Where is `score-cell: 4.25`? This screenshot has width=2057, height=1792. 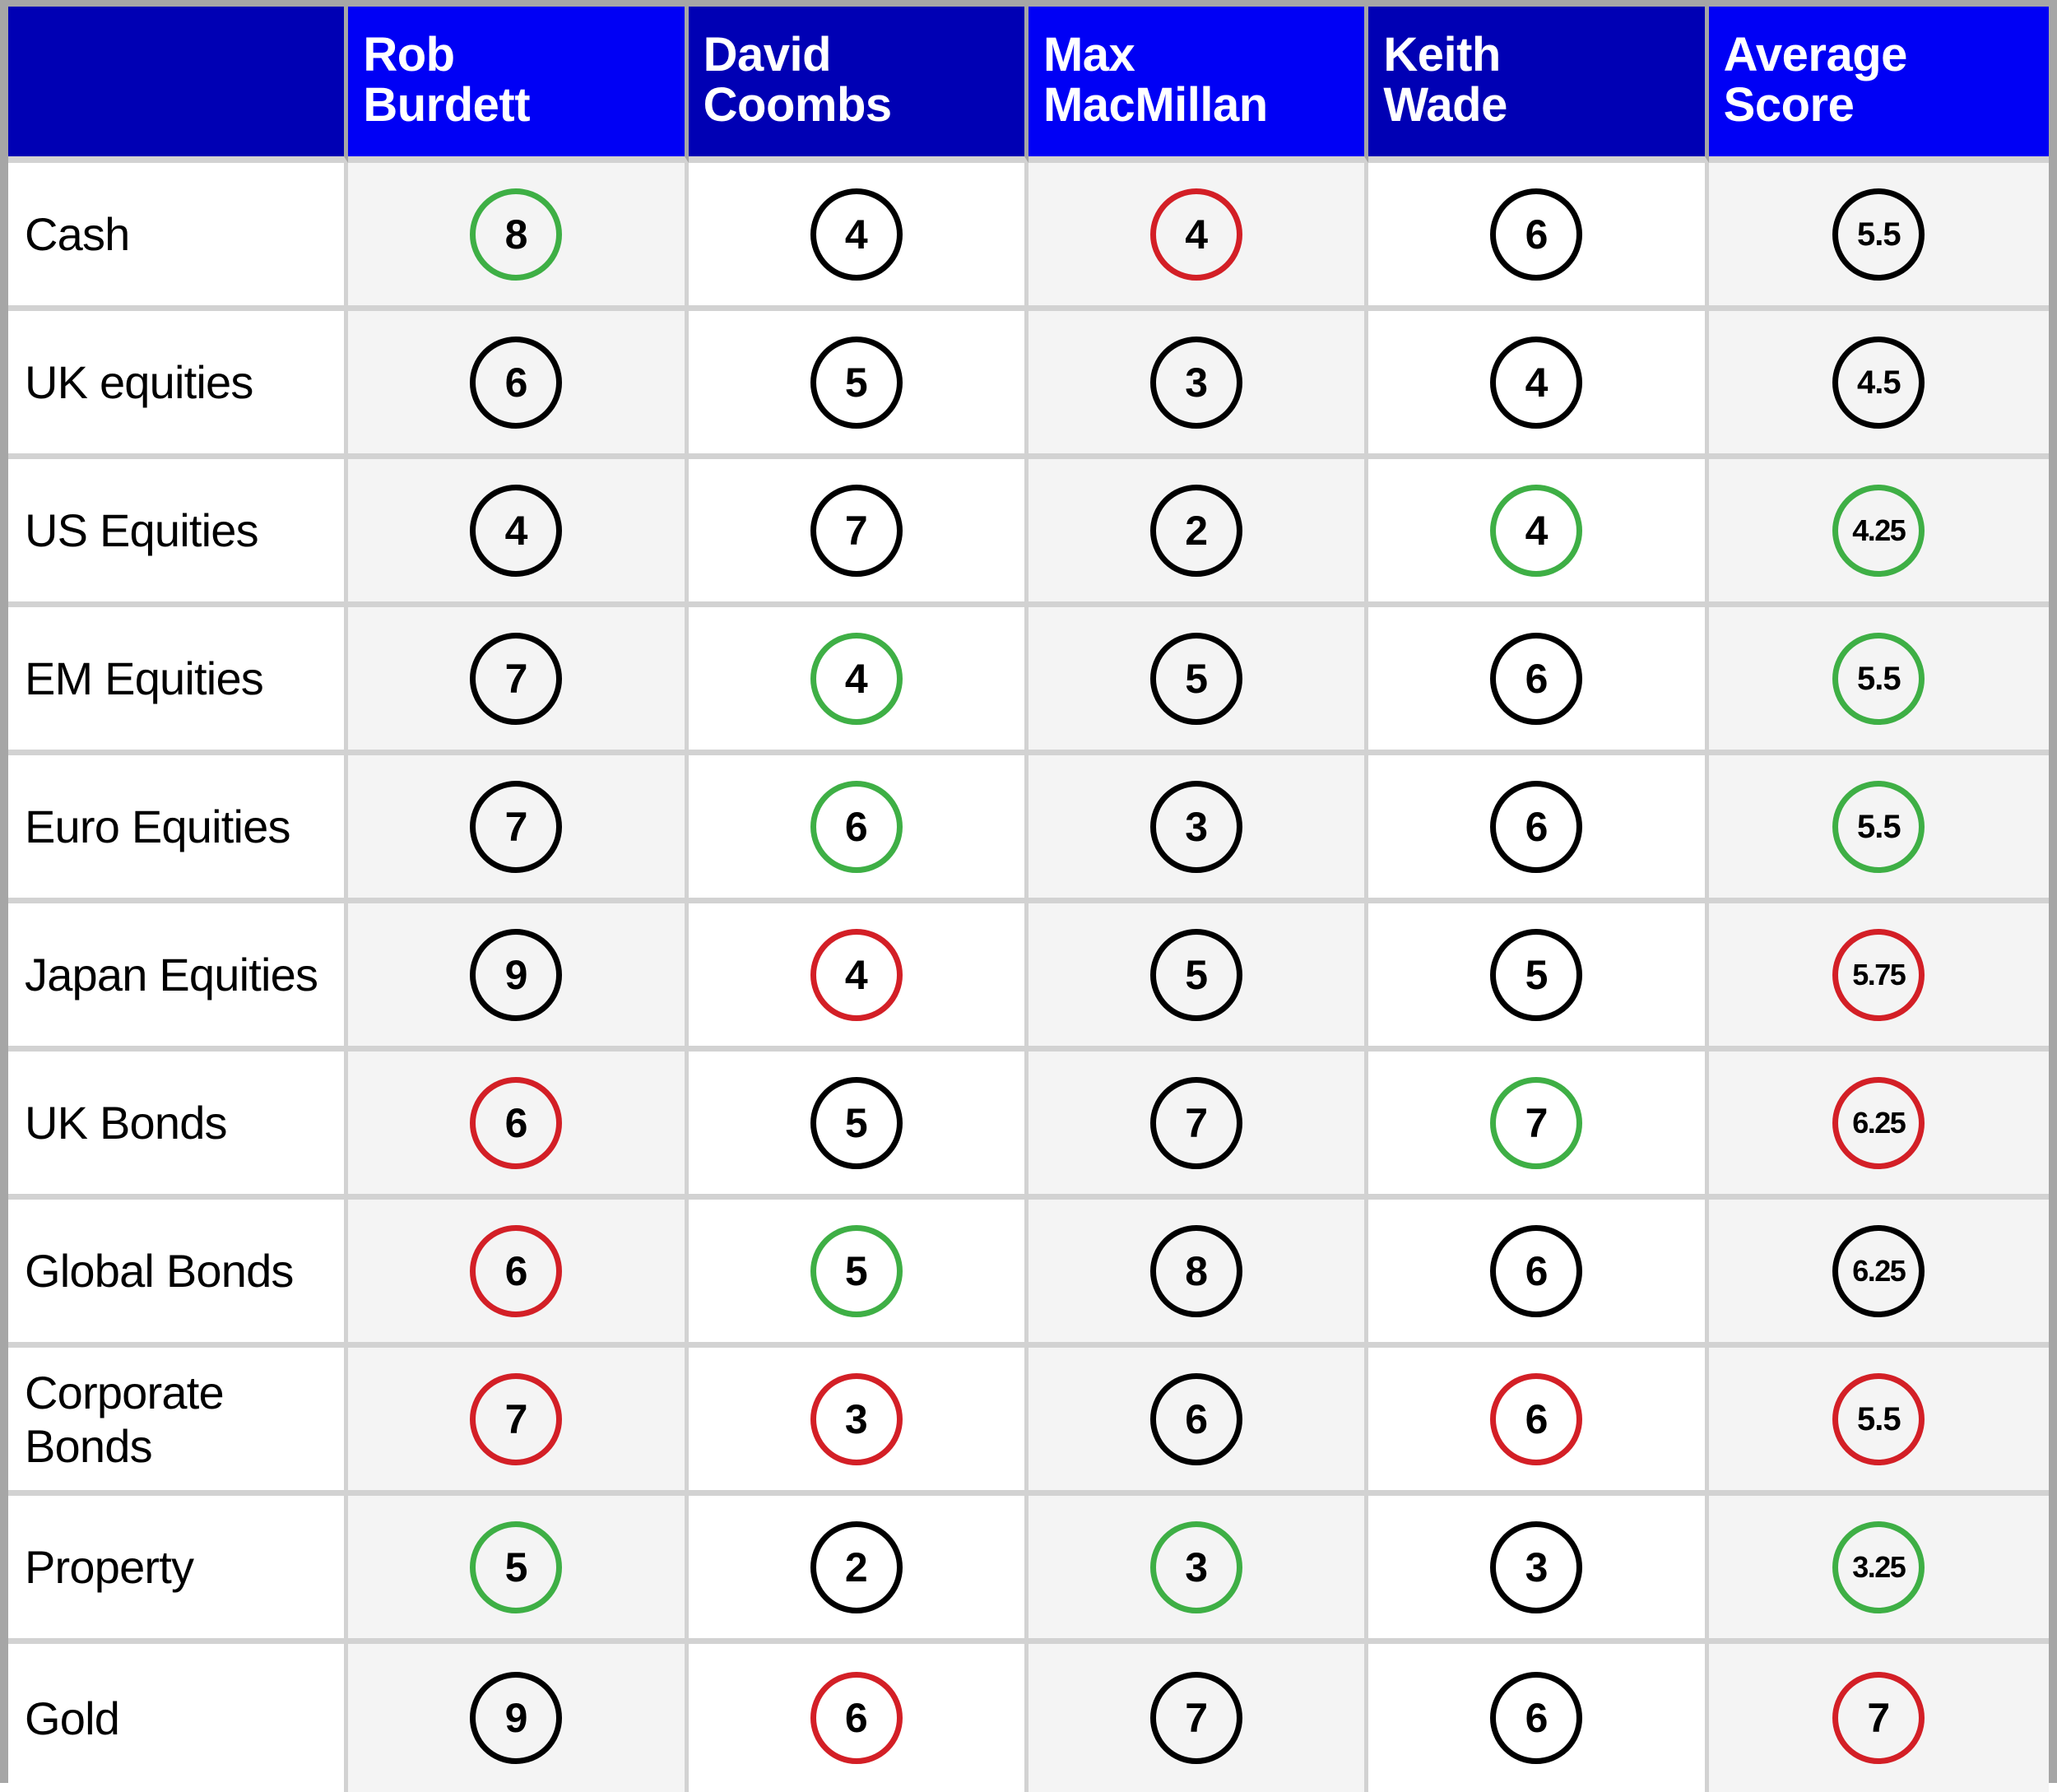
score-cell: 4.25 is located at coordinates (1878, 533).